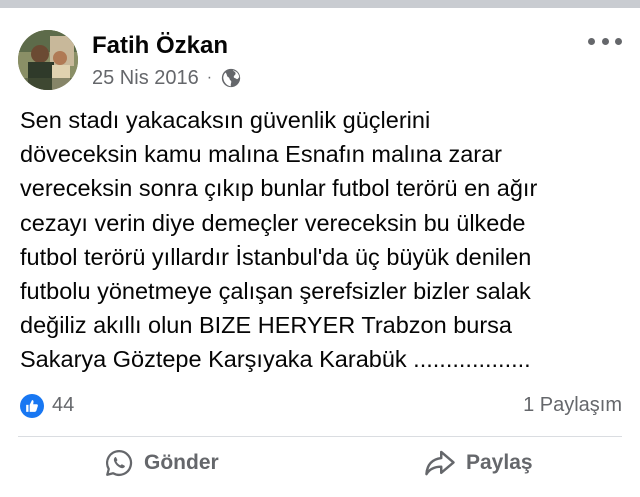 The height and width of the screenshot is (497, 640). I want to click on share-label: Paylaş, so click(499, 462).